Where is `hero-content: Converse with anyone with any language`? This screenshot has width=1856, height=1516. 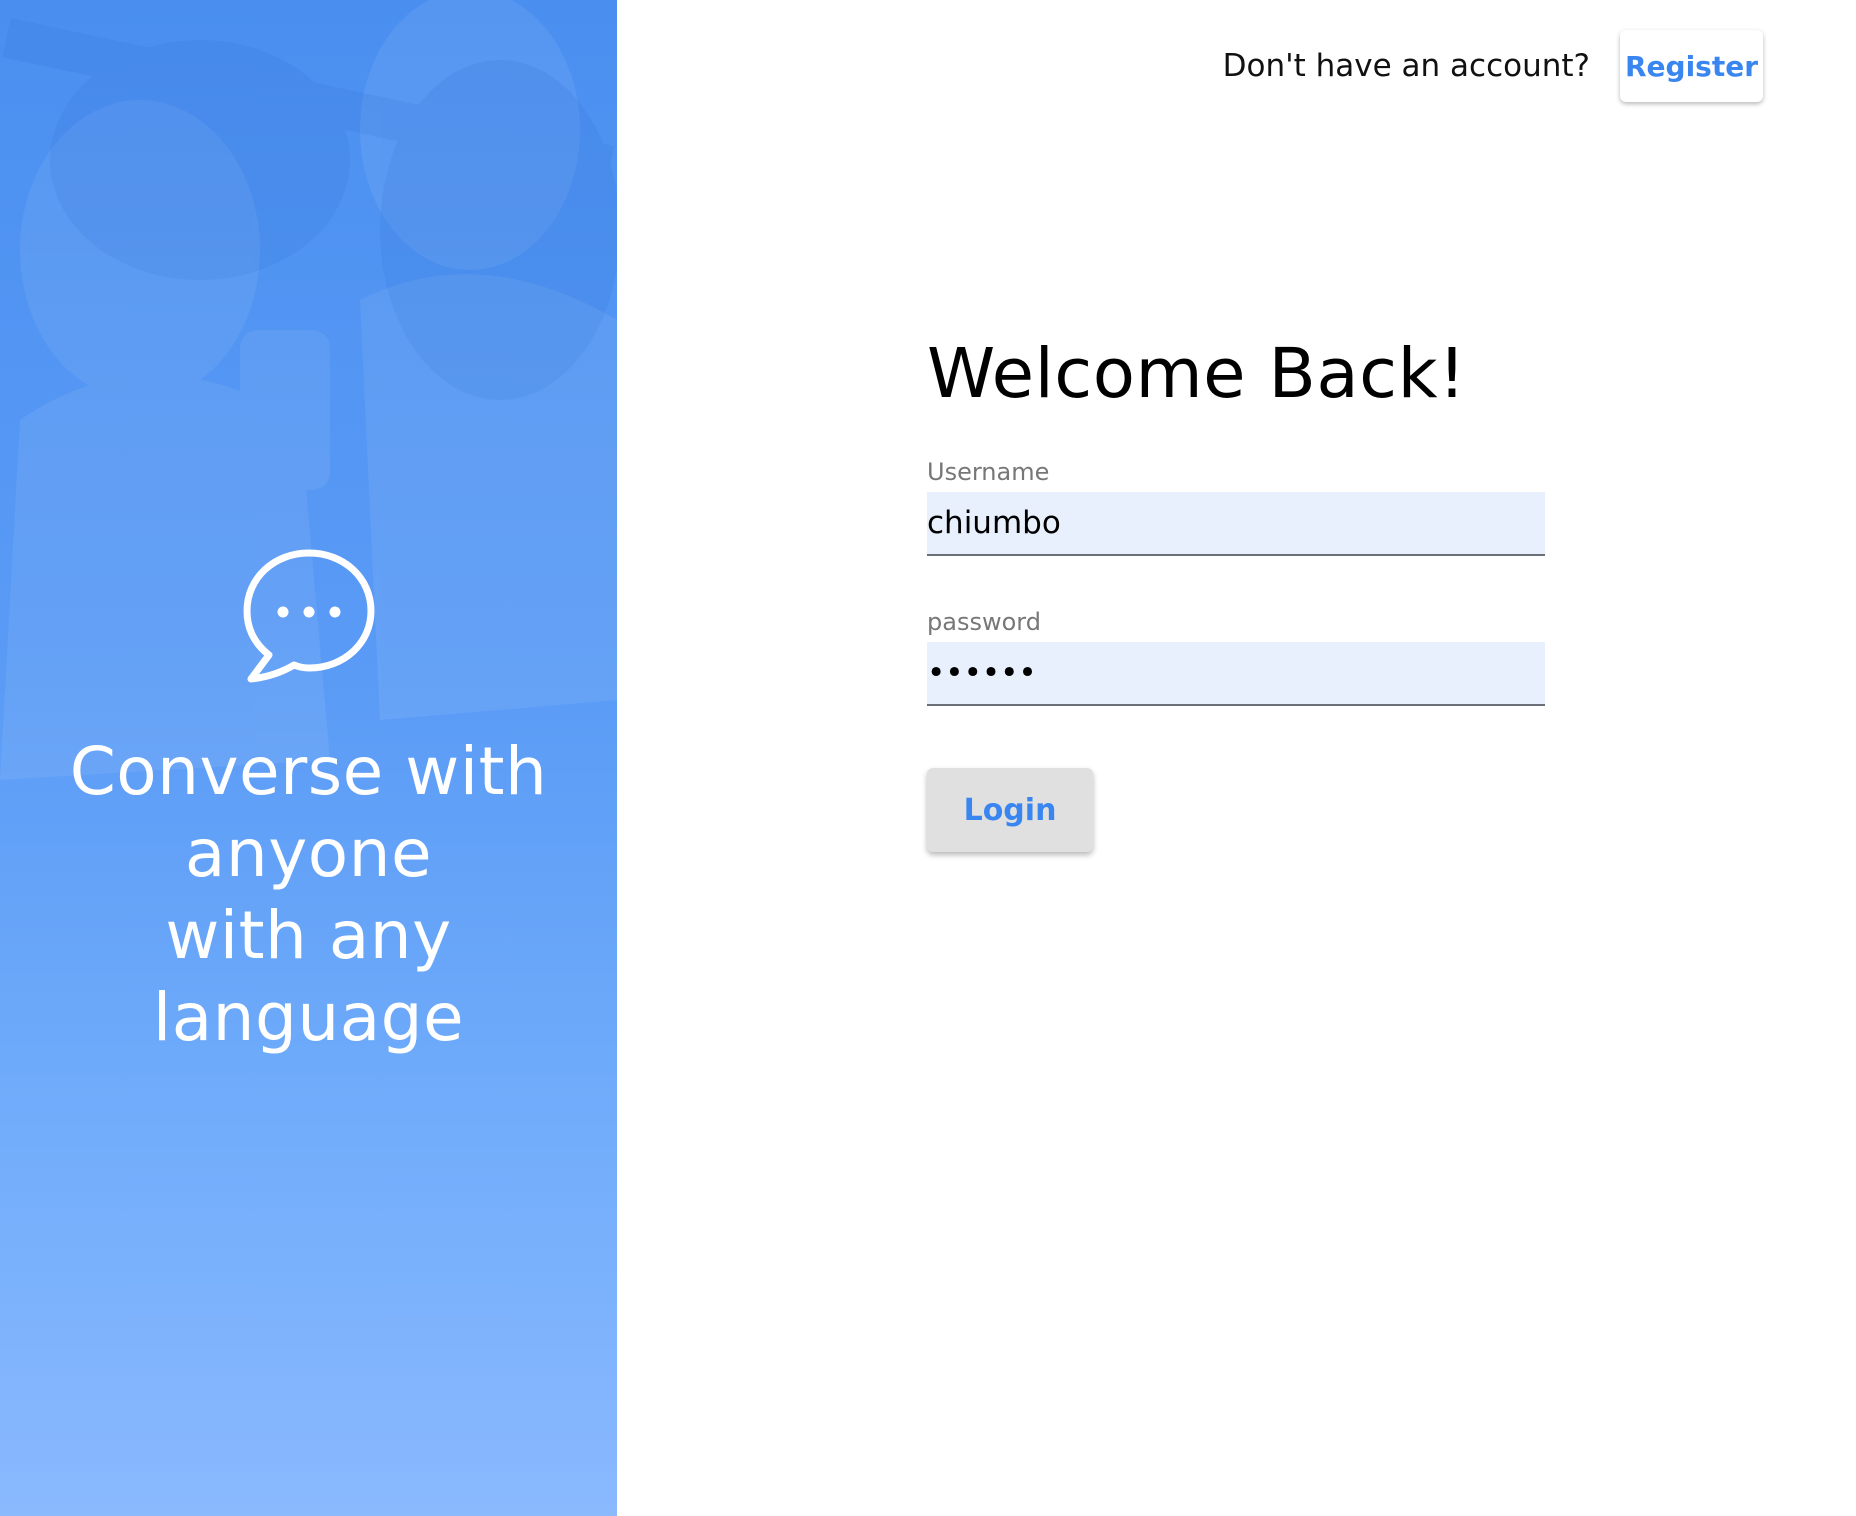 hero-content: Converse with anyone with any language is located at coordinates (308, 802).